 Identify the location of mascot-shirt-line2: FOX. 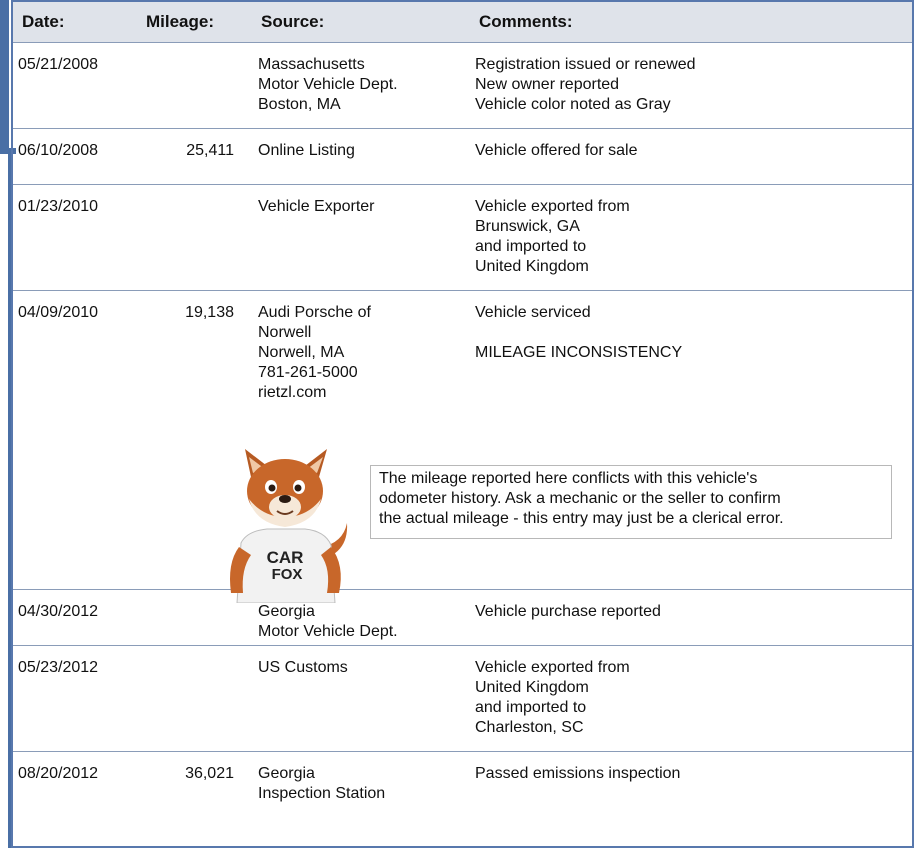
(287, 574).